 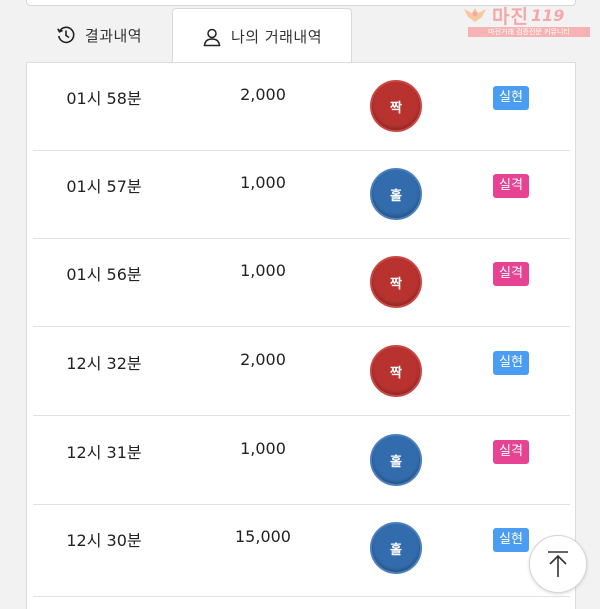 I want to click on user-icon, so click(x=212, y=37).